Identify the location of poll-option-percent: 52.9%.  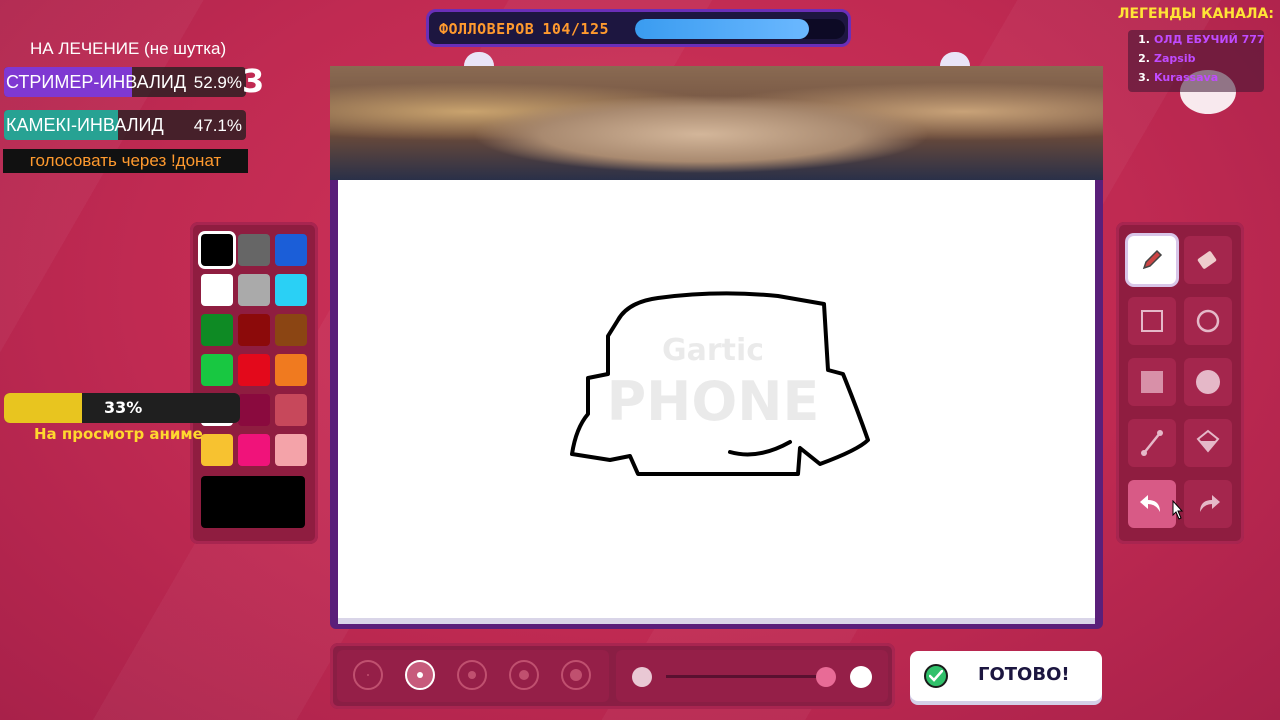
(217, 82).